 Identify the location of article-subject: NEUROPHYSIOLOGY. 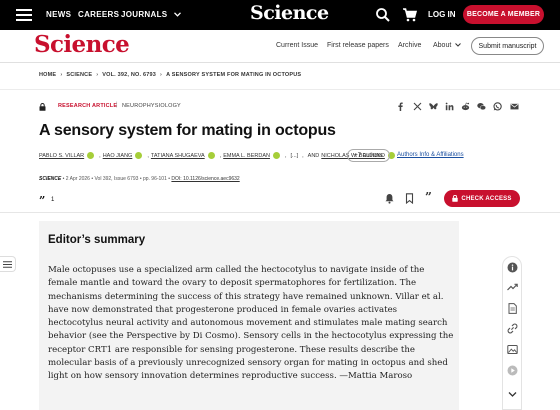
(151, 106).